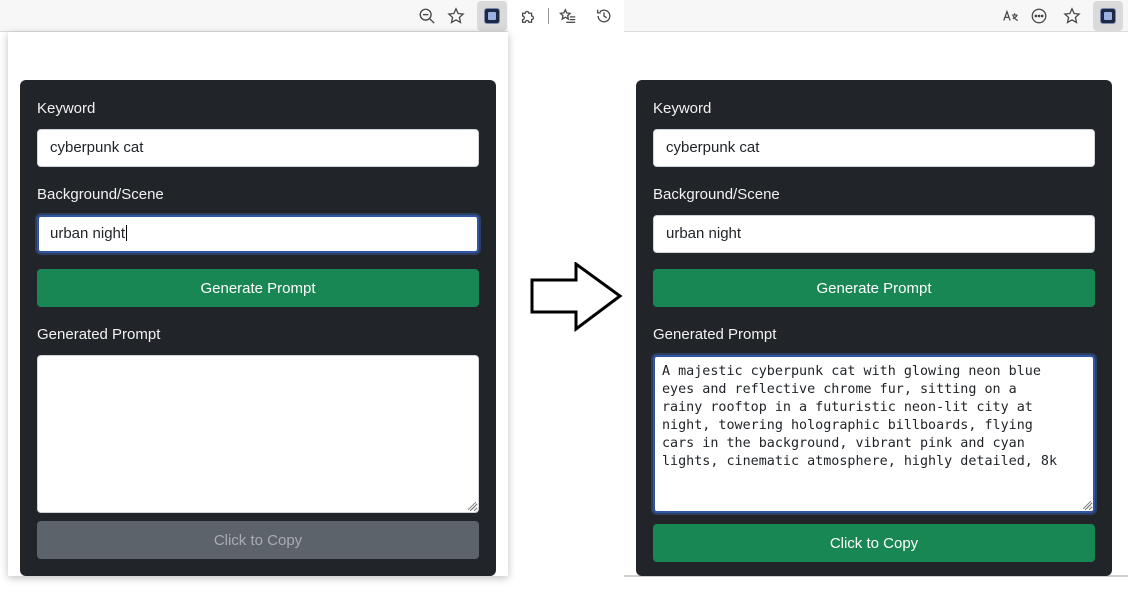 The height and width of the screenshot is (591, 1128). Describe the element at coordinates (258, 540) in the screenshot. I see `copy-button-disabled: Click to Copy` at that location.